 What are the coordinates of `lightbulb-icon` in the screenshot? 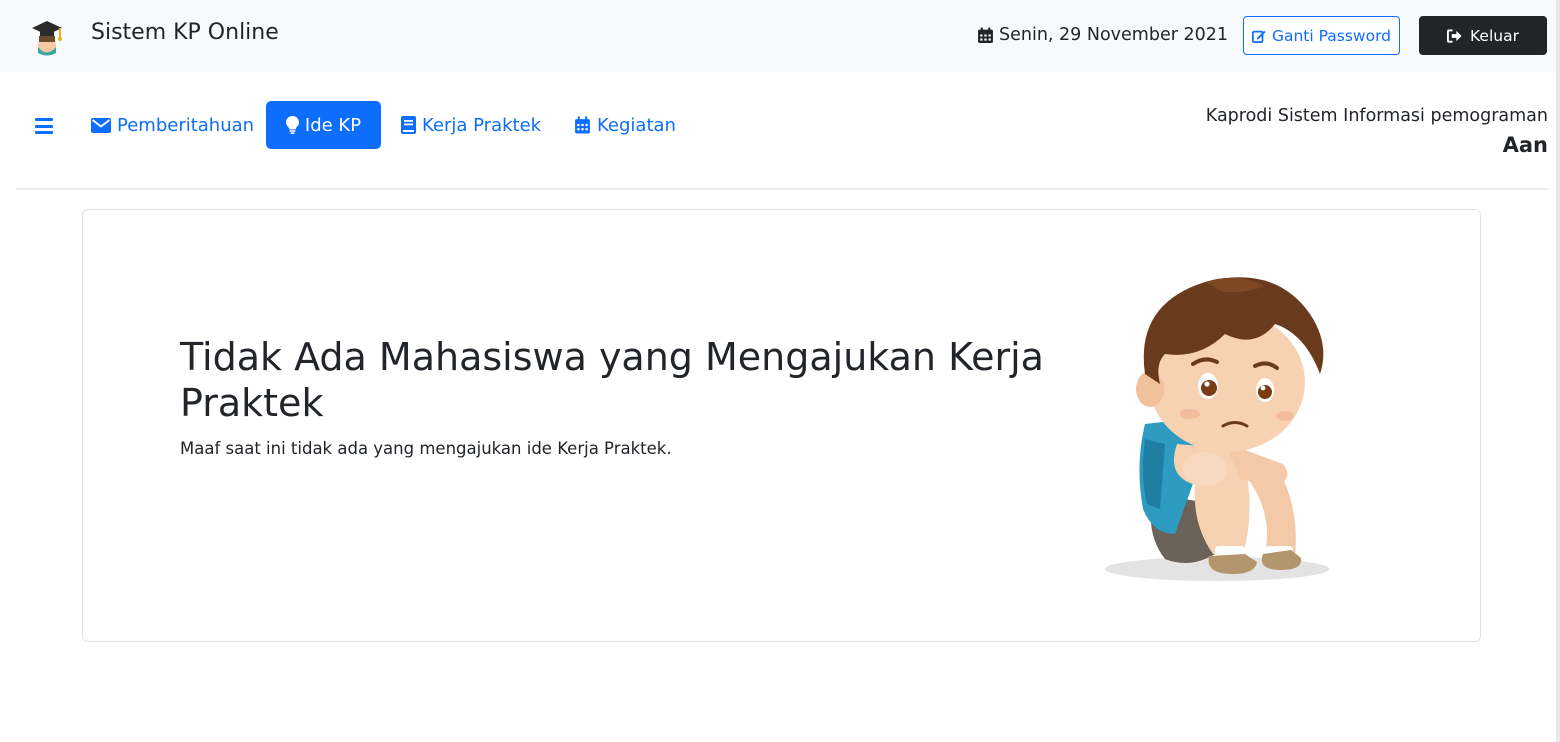 It's located at (292, 125).